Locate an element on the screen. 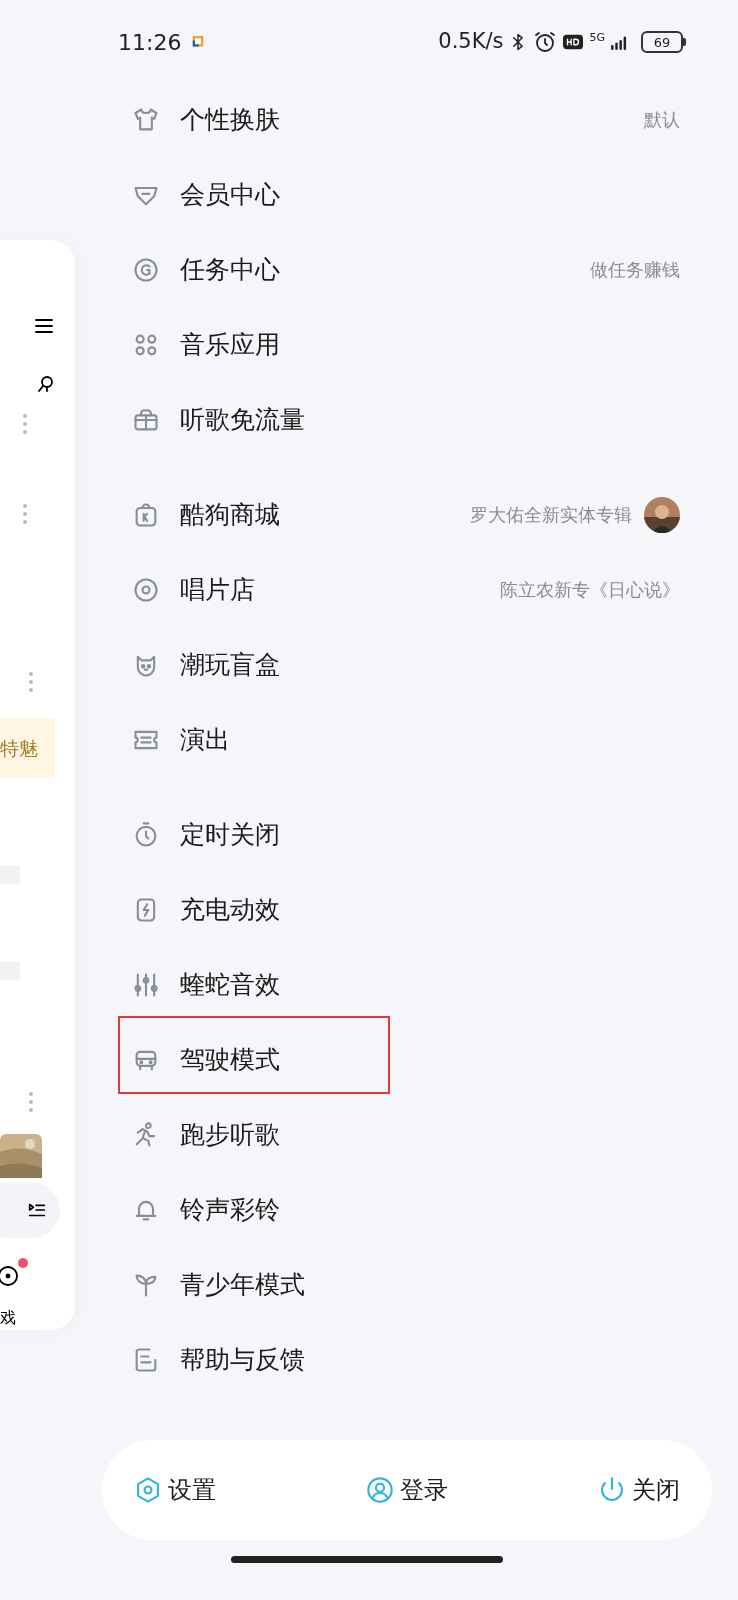 The height and width of the screenshot is (1600, 738). coin-icon is located at coordinates (146, 269).